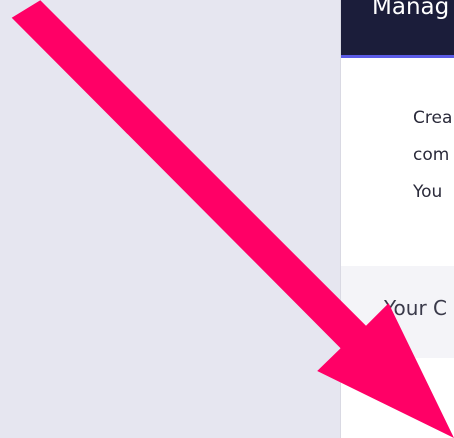 The width and height of the screenshot is (454, 438). I want to click on intro-line-1: Crea, so click(433, 118).